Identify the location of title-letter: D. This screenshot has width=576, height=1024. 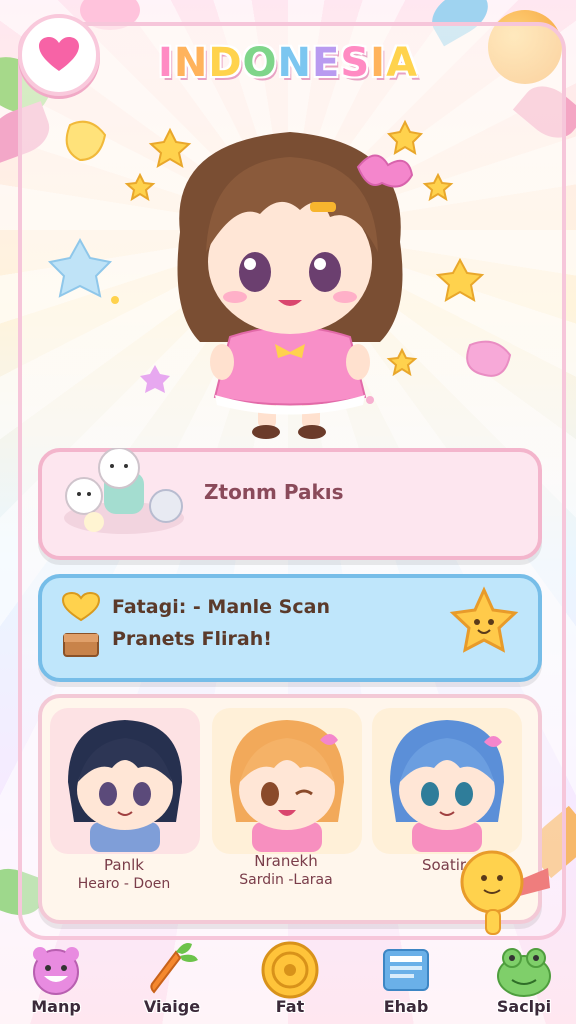
(225, 63).